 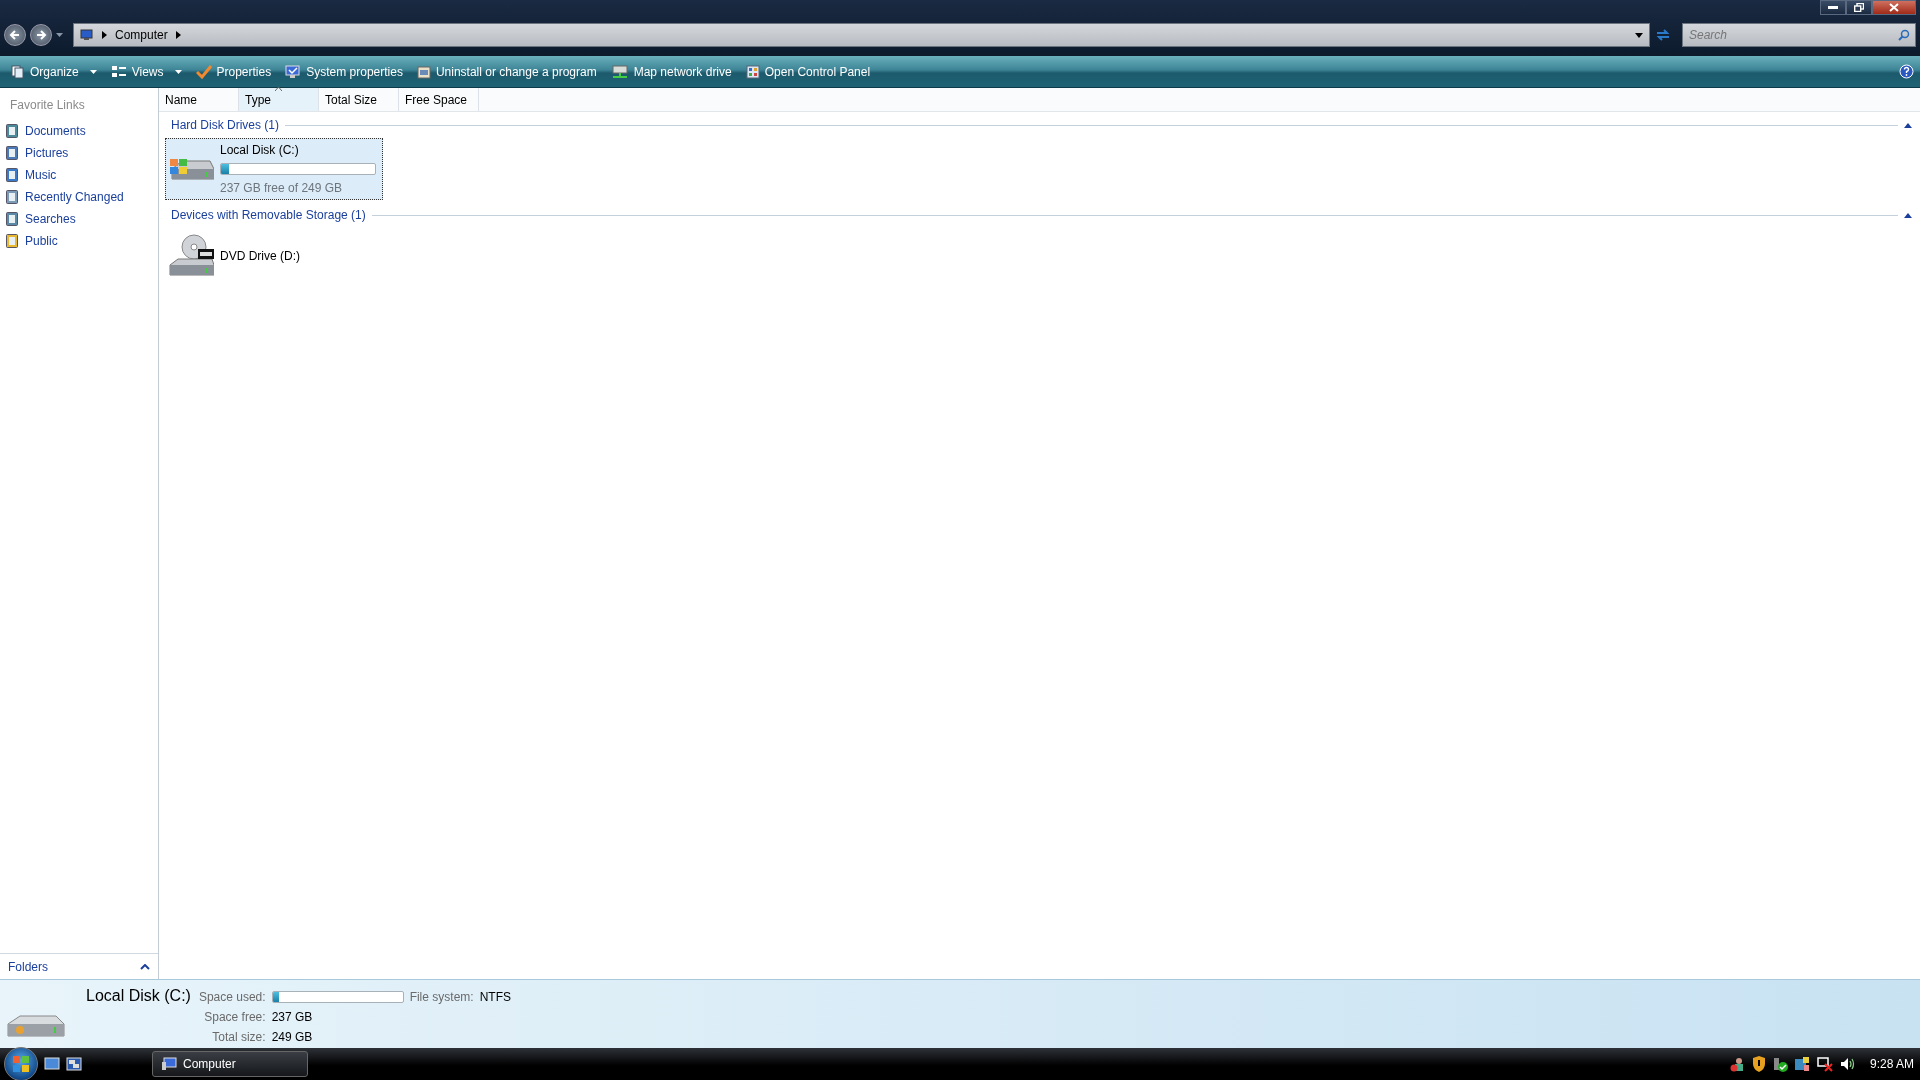 What do you see at coordinates (79, 153) in the screenshot?
I see `sidebar-link: Pictures` at bounding box center [79, 153].